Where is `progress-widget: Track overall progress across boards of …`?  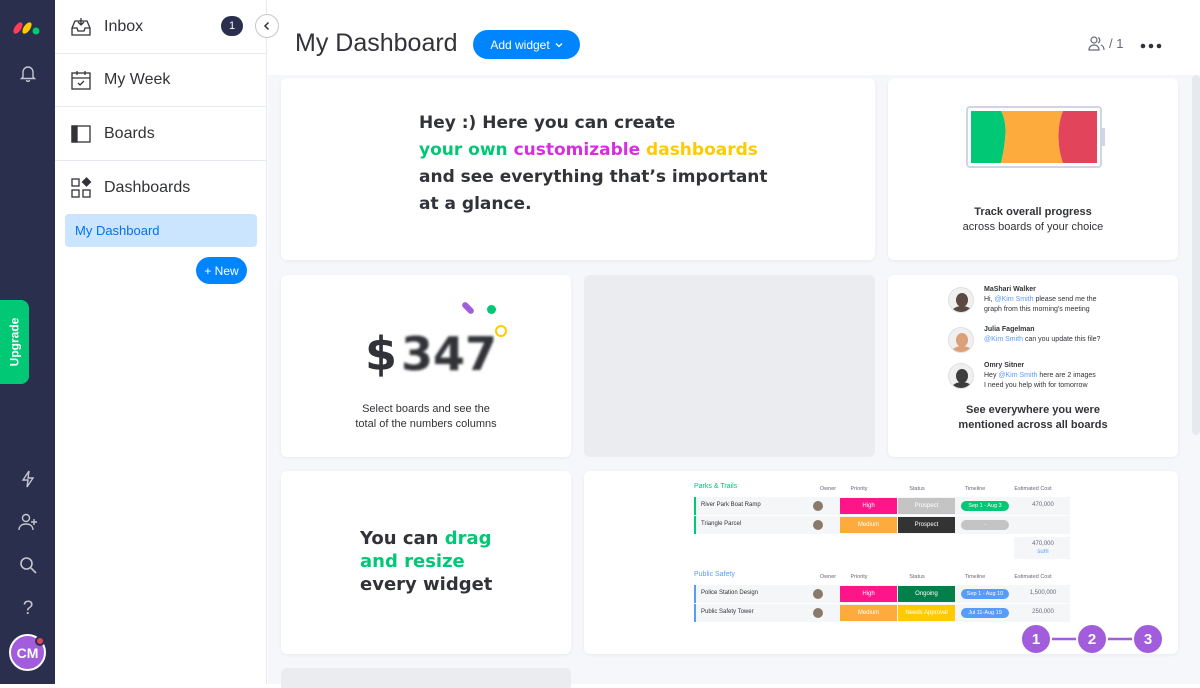
progress-widget: Track overall progress across boards of … is located at coordinates (1033, 169).